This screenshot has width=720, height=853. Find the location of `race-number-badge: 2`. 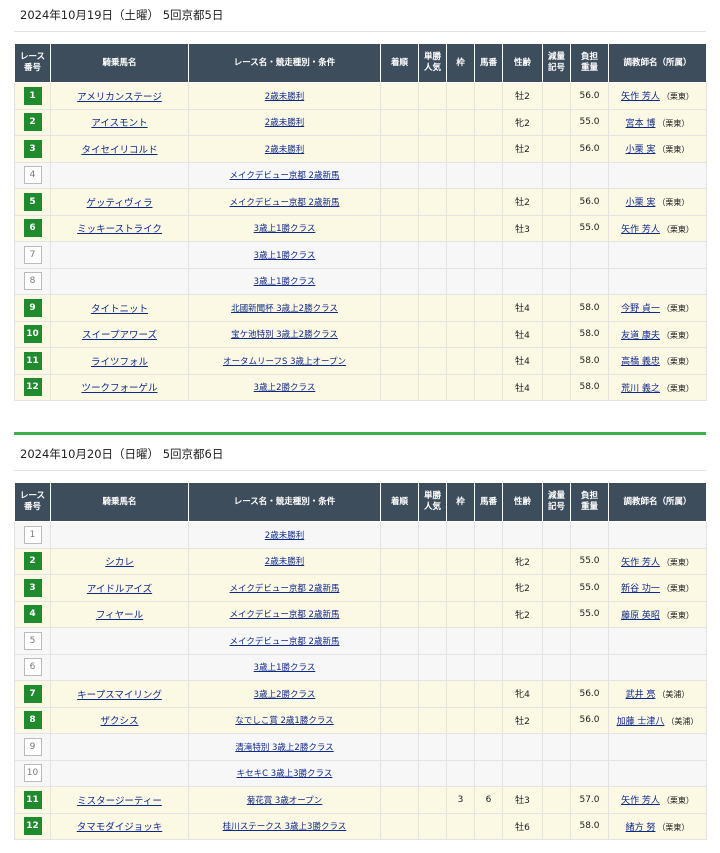

race-number-badge: 2 is located at coordinates (32, 561).